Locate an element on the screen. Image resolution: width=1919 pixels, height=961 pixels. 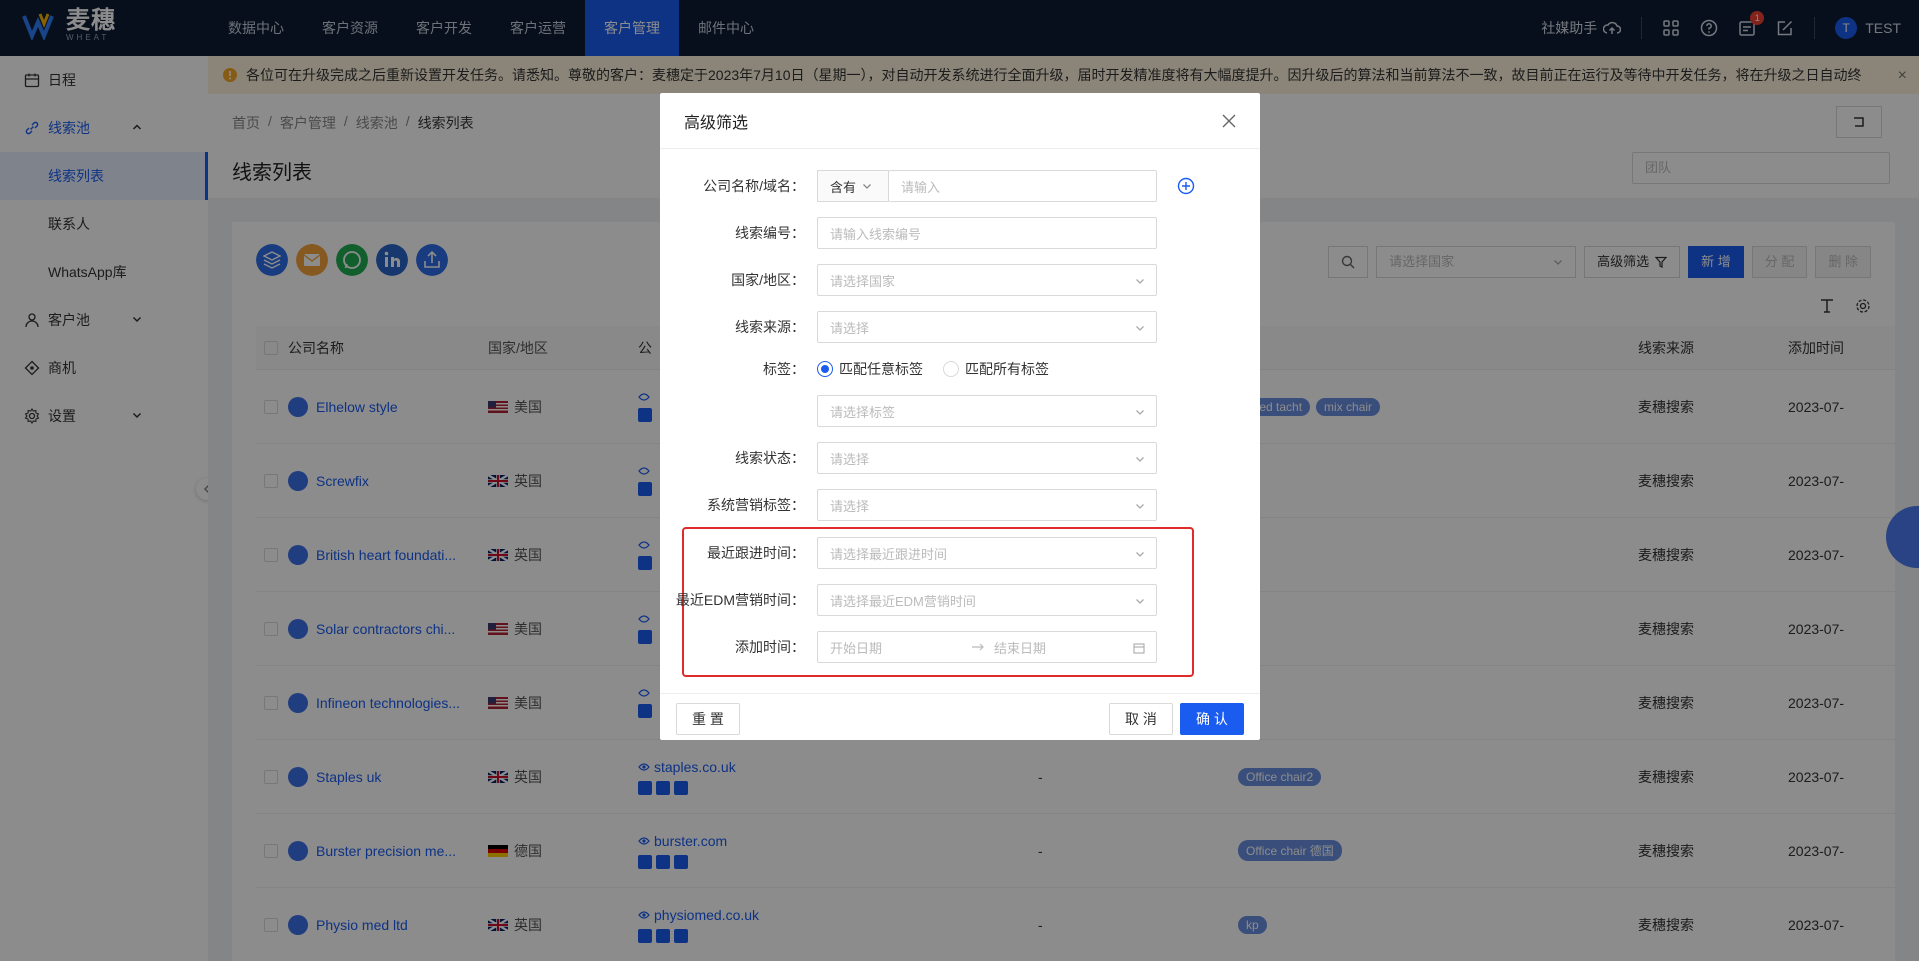
calendar-icon is located at coordinates (1139, 648).